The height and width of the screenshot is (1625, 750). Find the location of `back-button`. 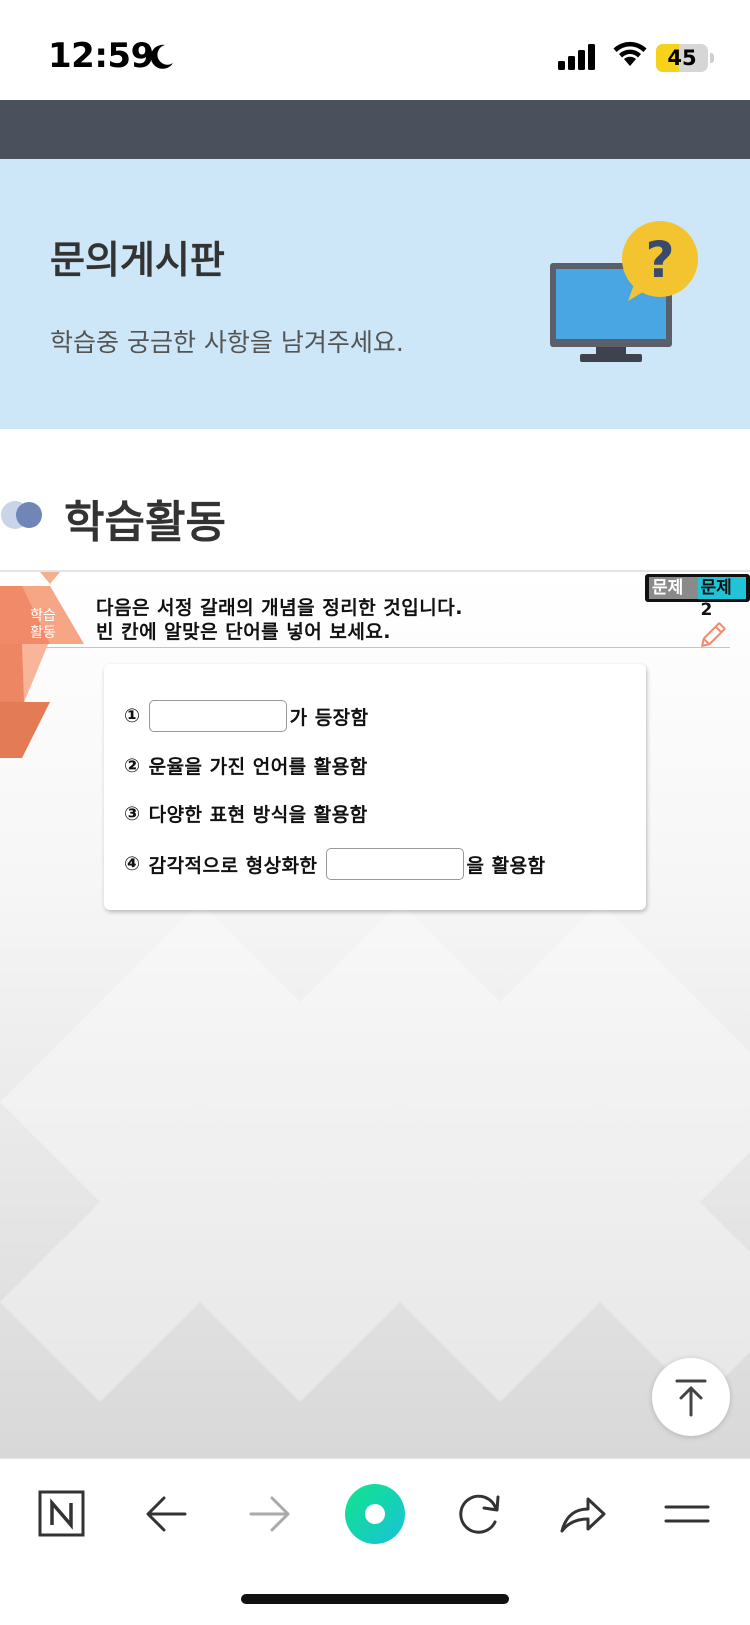

back-button is located at coordinates (166, 1514).